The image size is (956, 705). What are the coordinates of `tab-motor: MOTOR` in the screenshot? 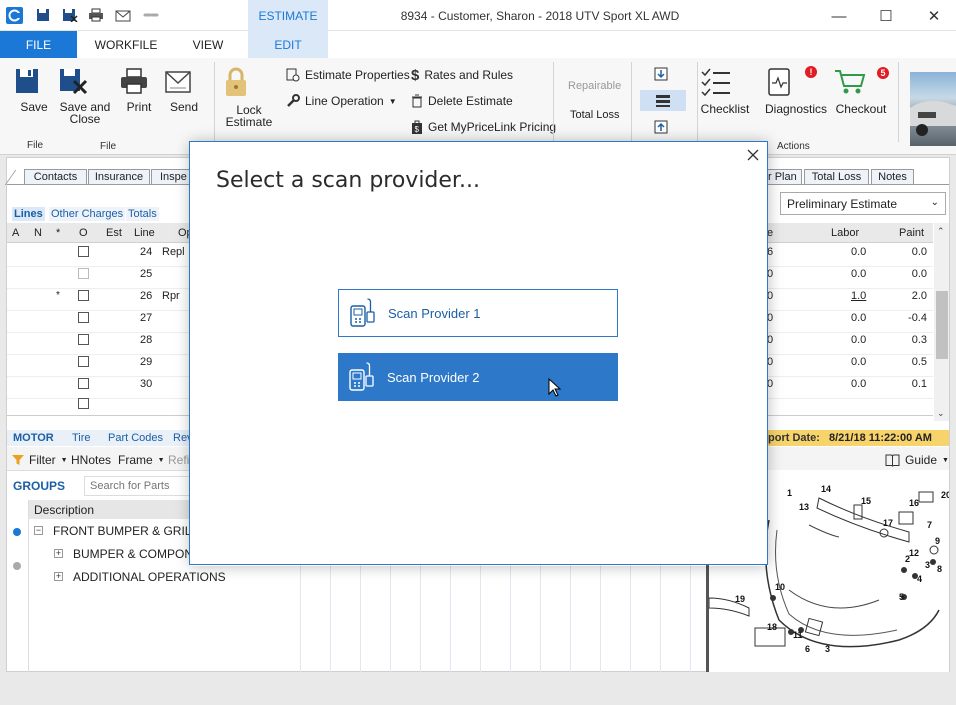 It's located at (33, 438).